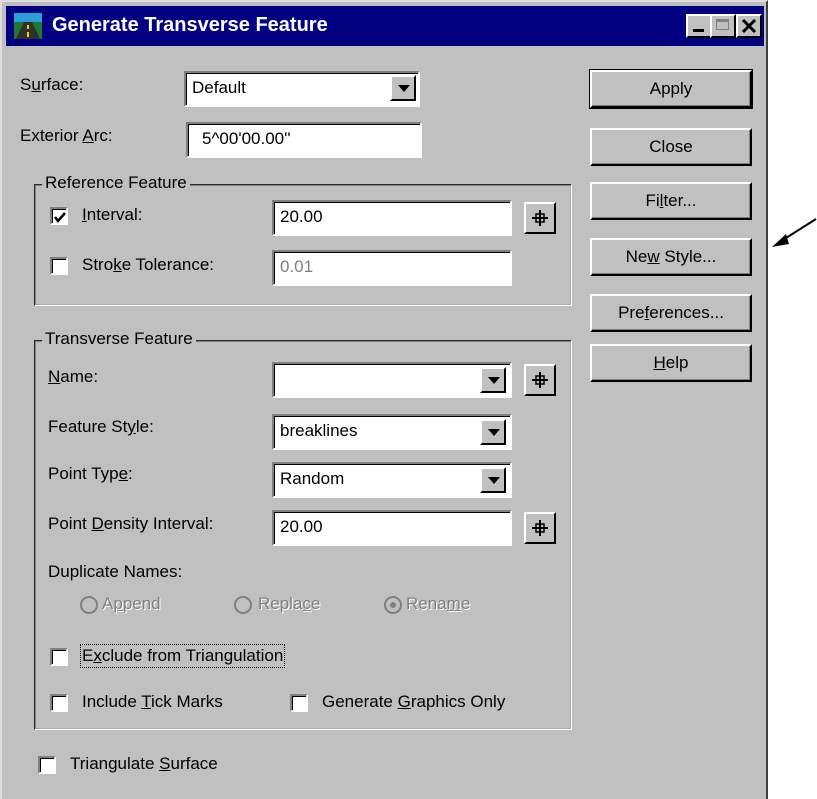 The height and width of the screenshot is (799, 817). I want to click on include-tick-marks-checkbox, so click(59, 703).